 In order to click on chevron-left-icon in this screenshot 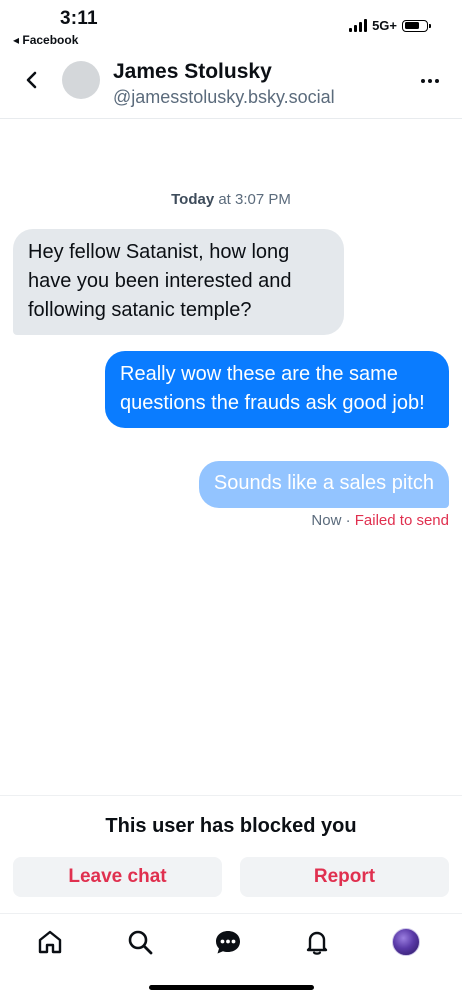, I will do `click(31, 80)`.